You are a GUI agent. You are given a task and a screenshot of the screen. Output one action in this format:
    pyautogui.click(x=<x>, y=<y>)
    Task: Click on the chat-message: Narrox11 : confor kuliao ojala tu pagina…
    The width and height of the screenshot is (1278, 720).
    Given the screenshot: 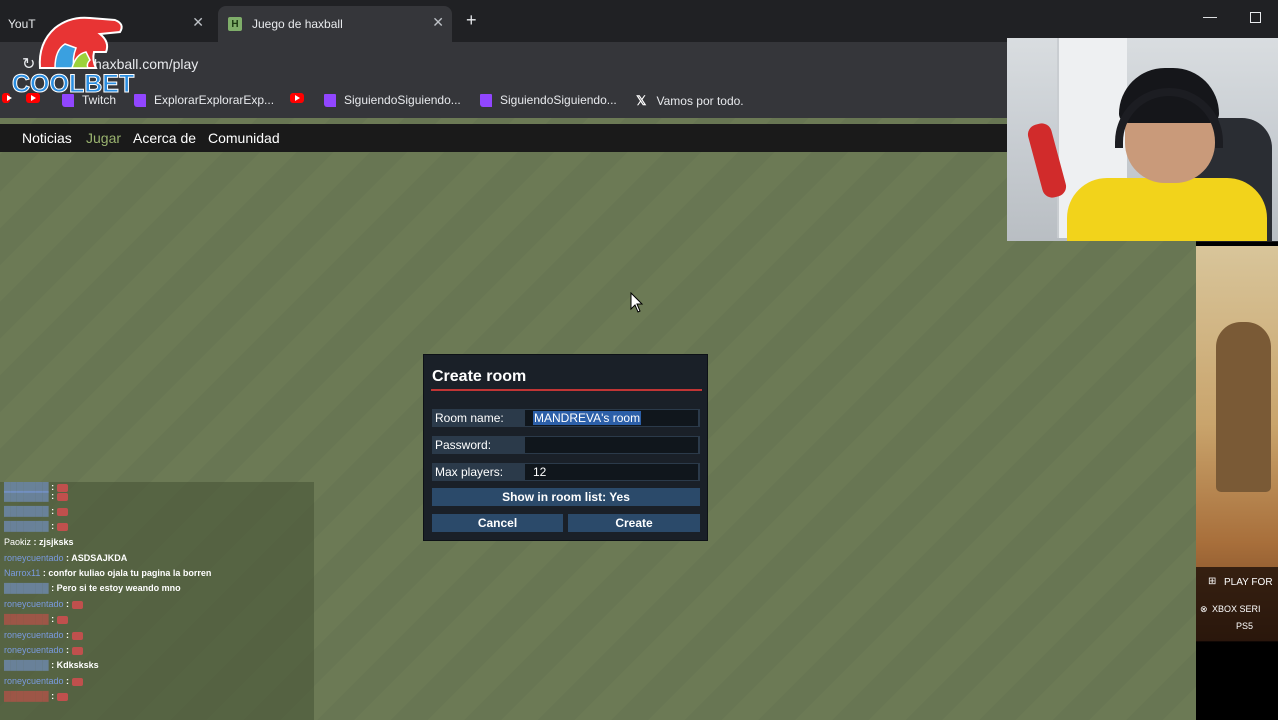 What is the action you would take?
    pyautogui.click(x=107, y=573)
    